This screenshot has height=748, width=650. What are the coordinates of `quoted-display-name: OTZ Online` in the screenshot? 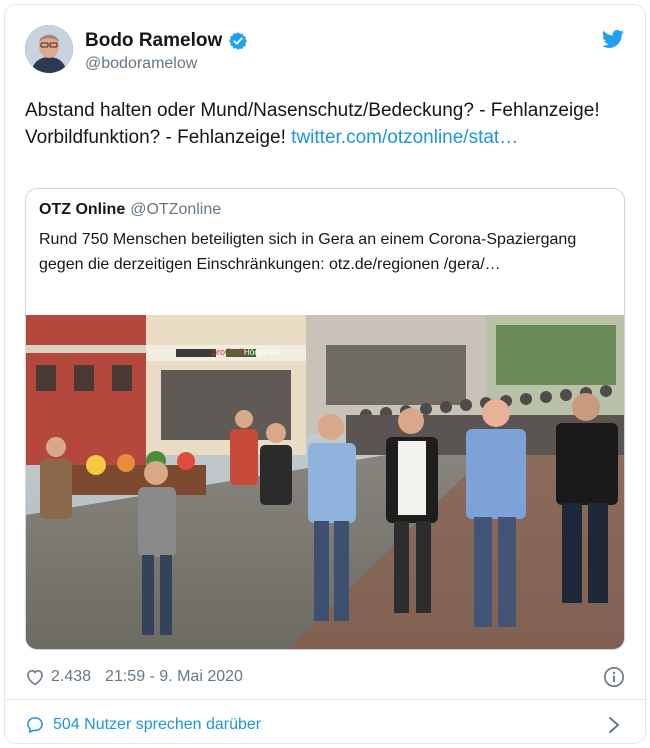 It's located at (82, 210).